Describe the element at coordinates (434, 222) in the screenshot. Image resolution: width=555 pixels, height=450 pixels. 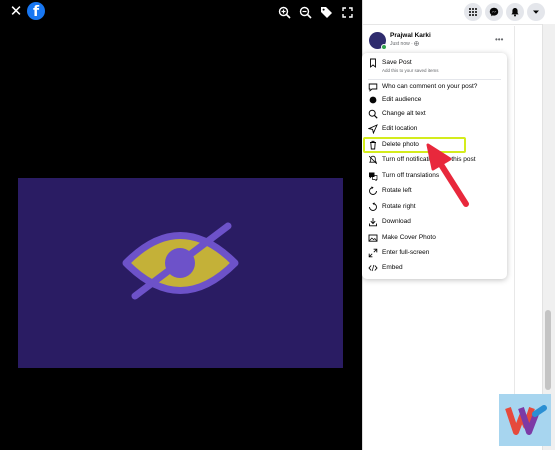
I see `menu-item-download: Download` at that location.